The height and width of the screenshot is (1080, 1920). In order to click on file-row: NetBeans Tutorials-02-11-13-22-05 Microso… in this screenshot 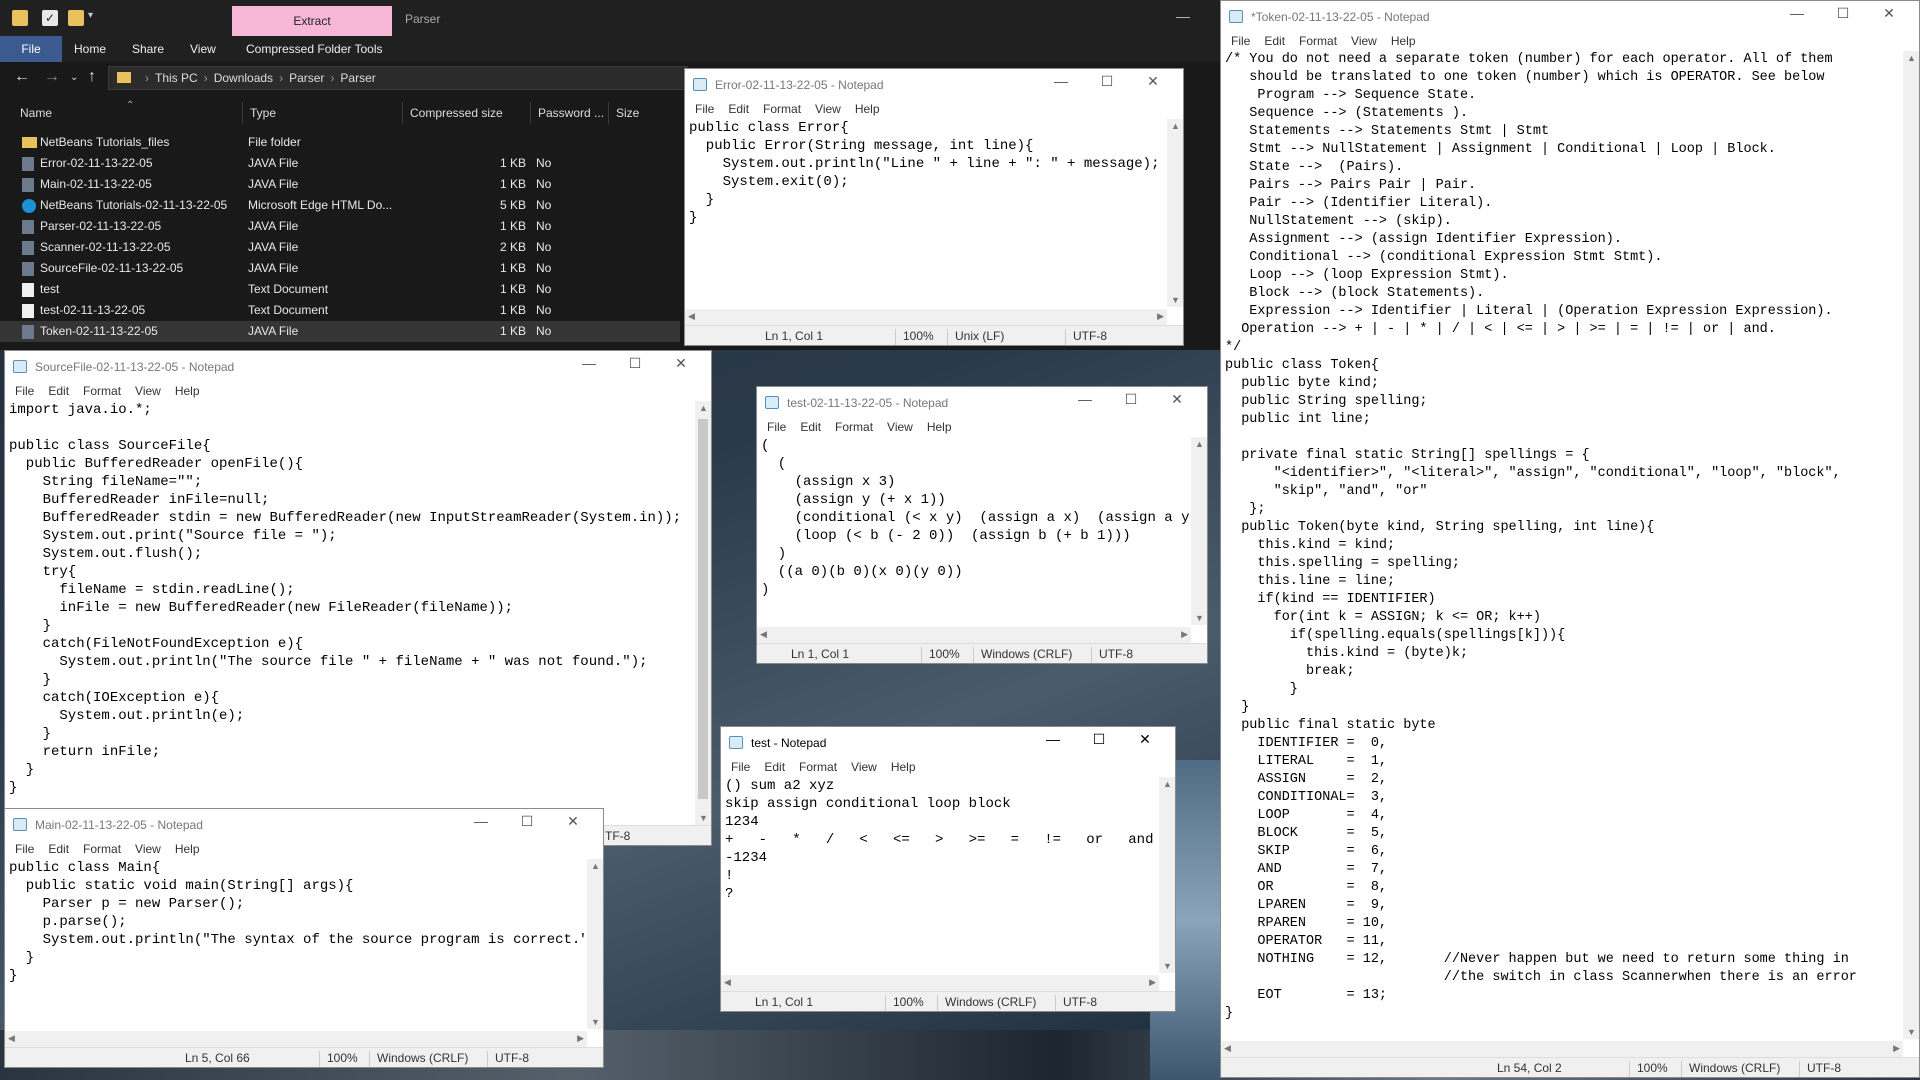, I will do `click(340, 205)`.